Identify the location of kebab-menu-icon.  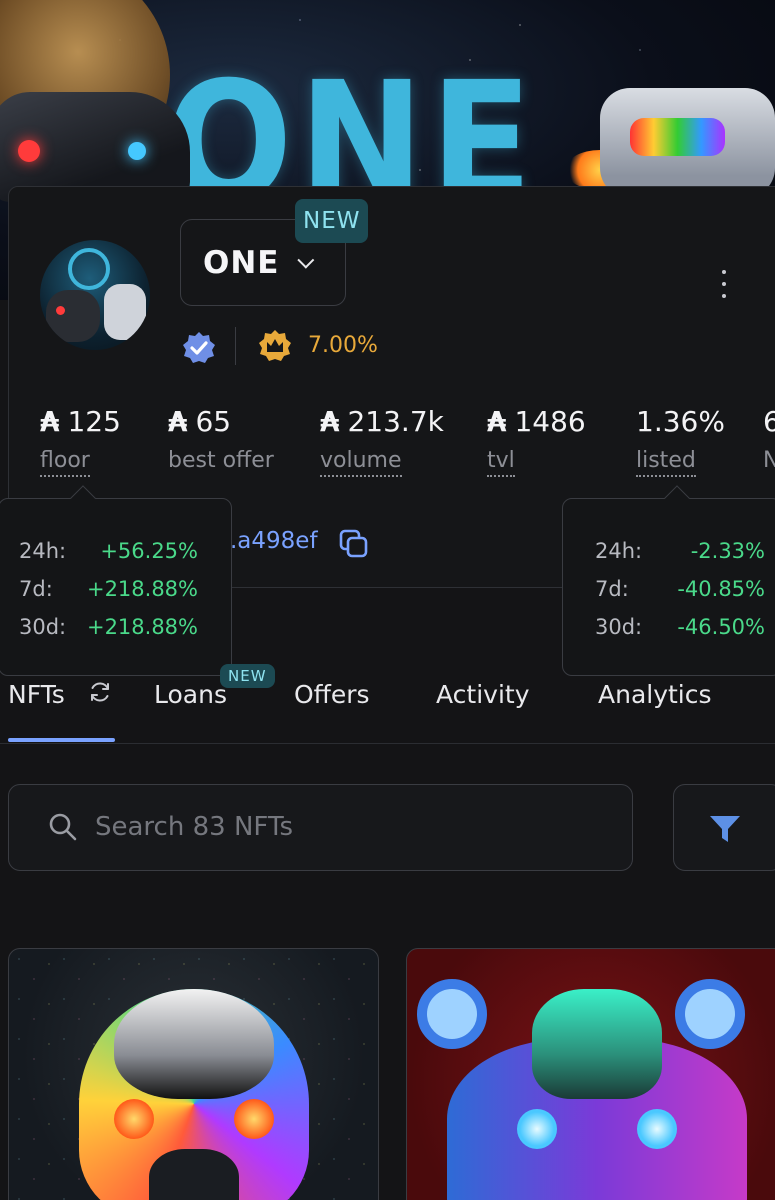
(724, 284).